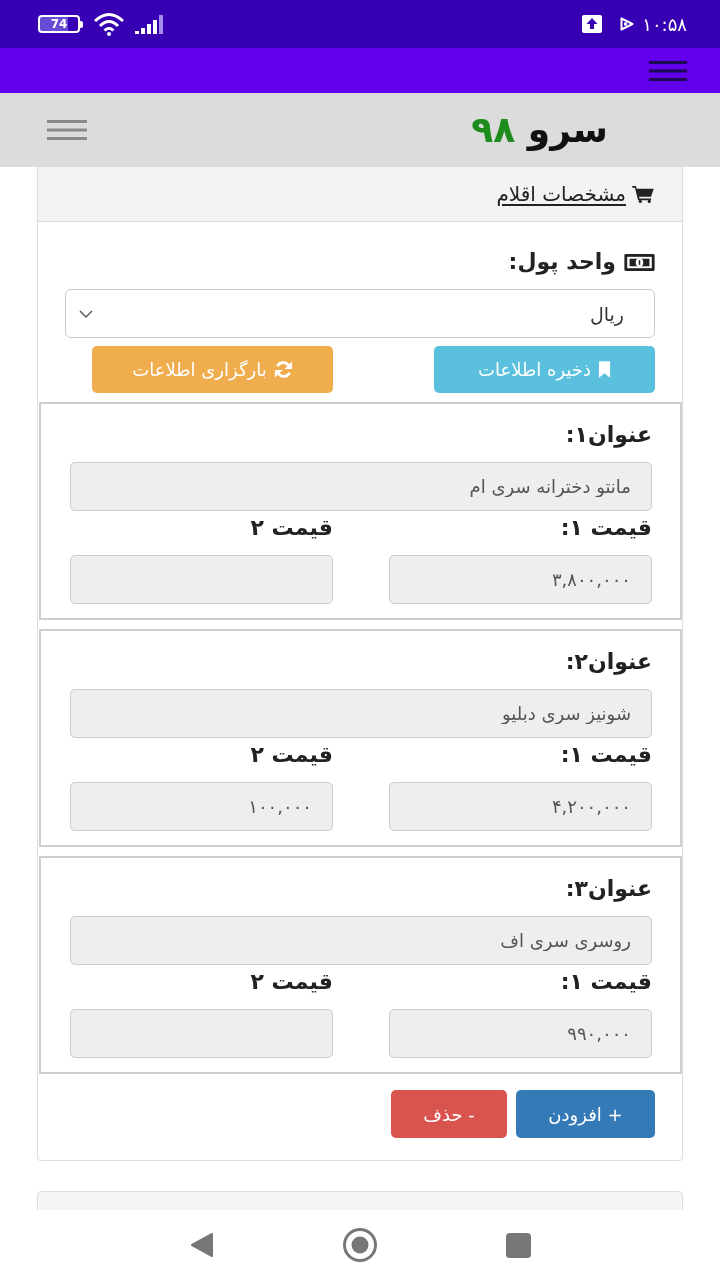  What do you see at coordinates (562, 262) in the screenshot?
I see `currency-label: واحد پول:` at bounding box center [562, 262].